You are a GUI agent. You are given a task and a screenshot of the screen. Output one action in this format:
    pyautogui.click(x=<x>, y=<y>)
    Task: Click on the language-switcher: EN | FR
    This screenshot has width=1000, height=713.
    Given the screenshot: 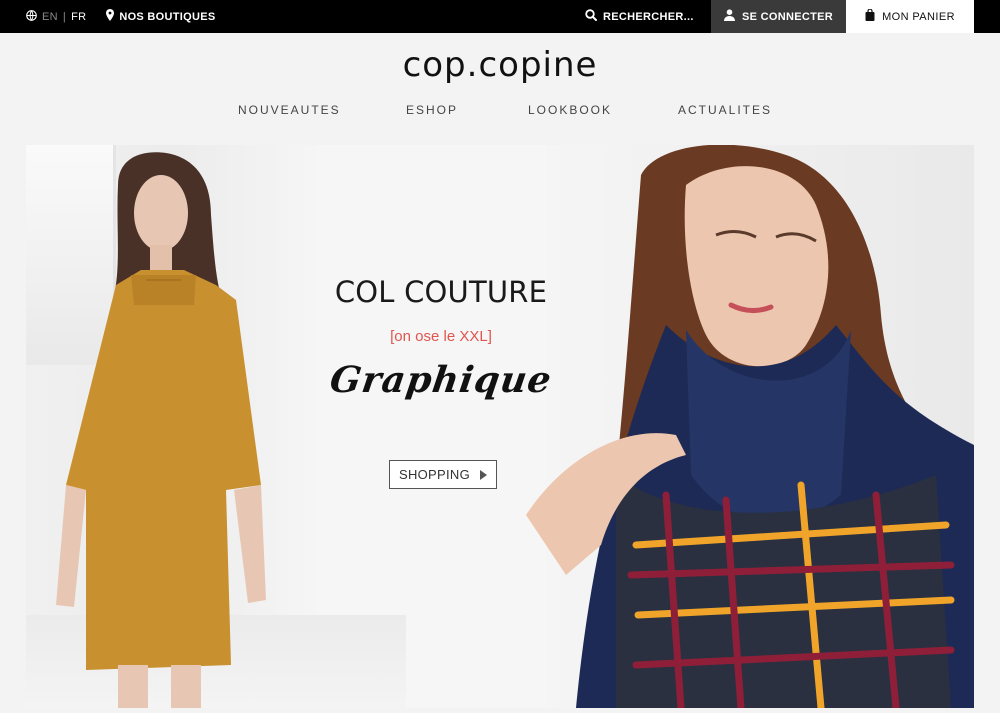 What is the action you would take?
    pyautogui.click(x=56, y=16)
    